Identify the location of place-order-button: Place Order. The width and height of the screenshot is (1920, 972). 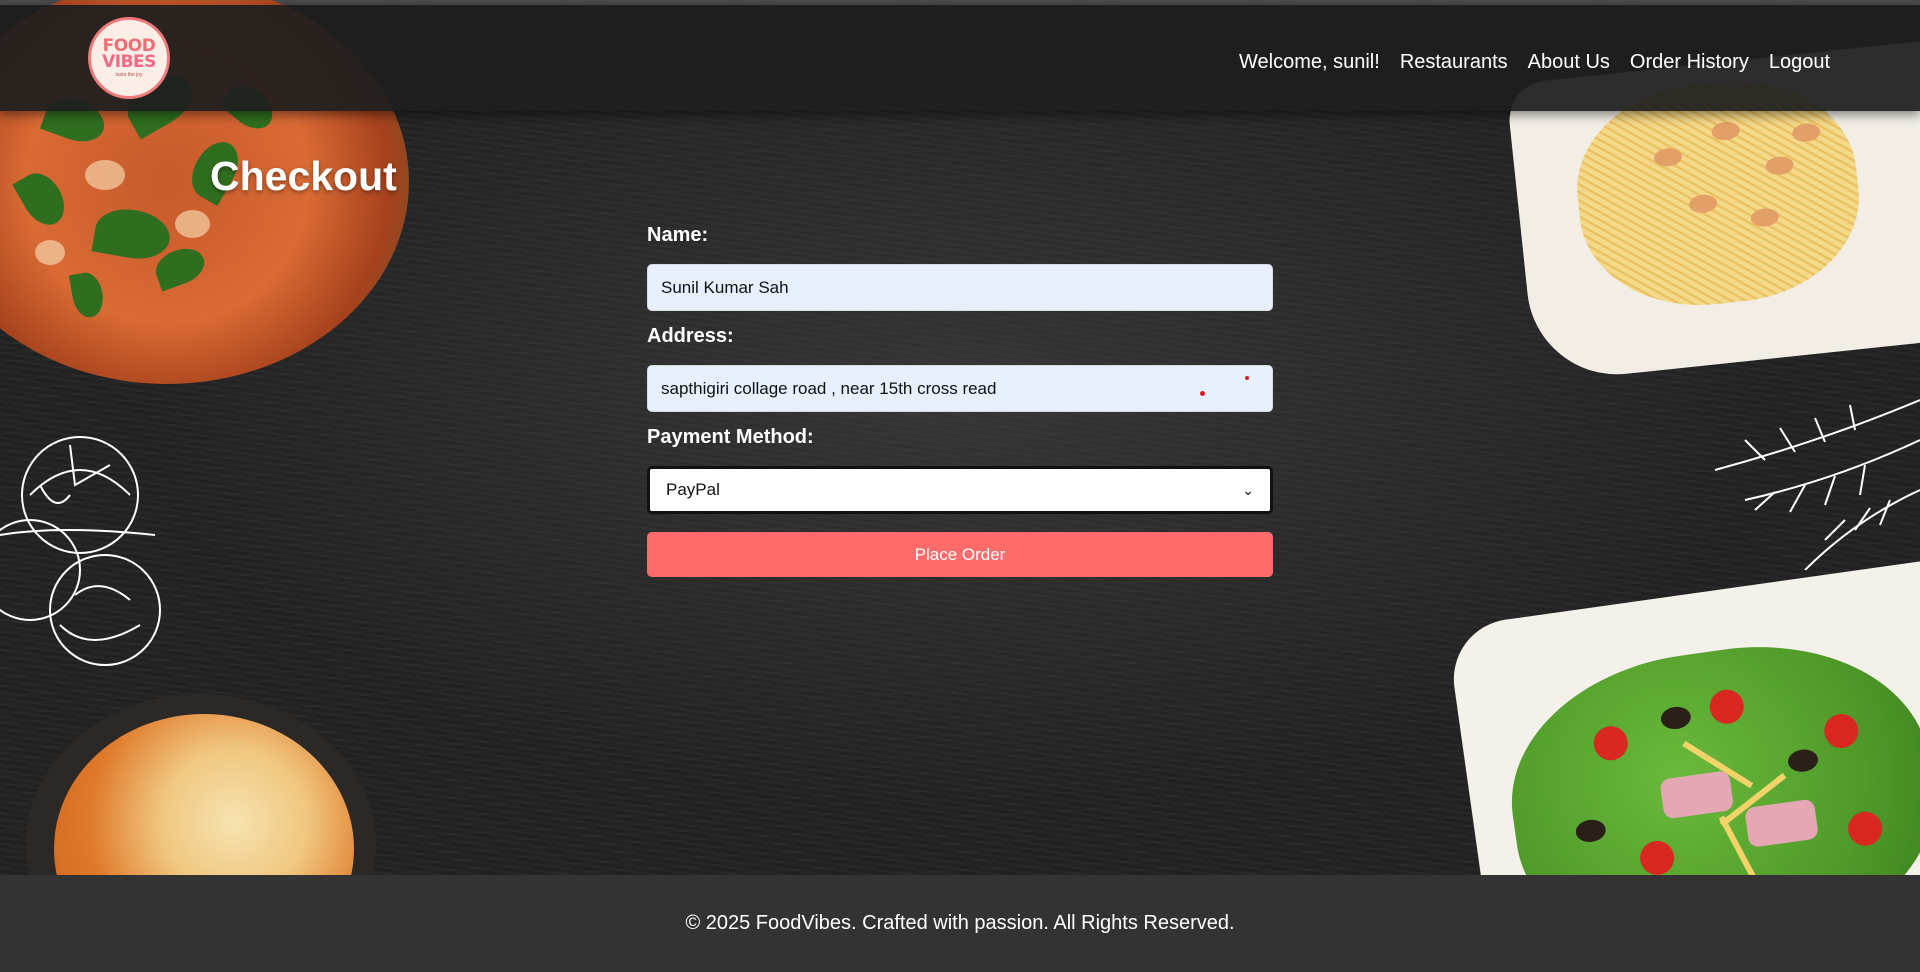
(960, 554).